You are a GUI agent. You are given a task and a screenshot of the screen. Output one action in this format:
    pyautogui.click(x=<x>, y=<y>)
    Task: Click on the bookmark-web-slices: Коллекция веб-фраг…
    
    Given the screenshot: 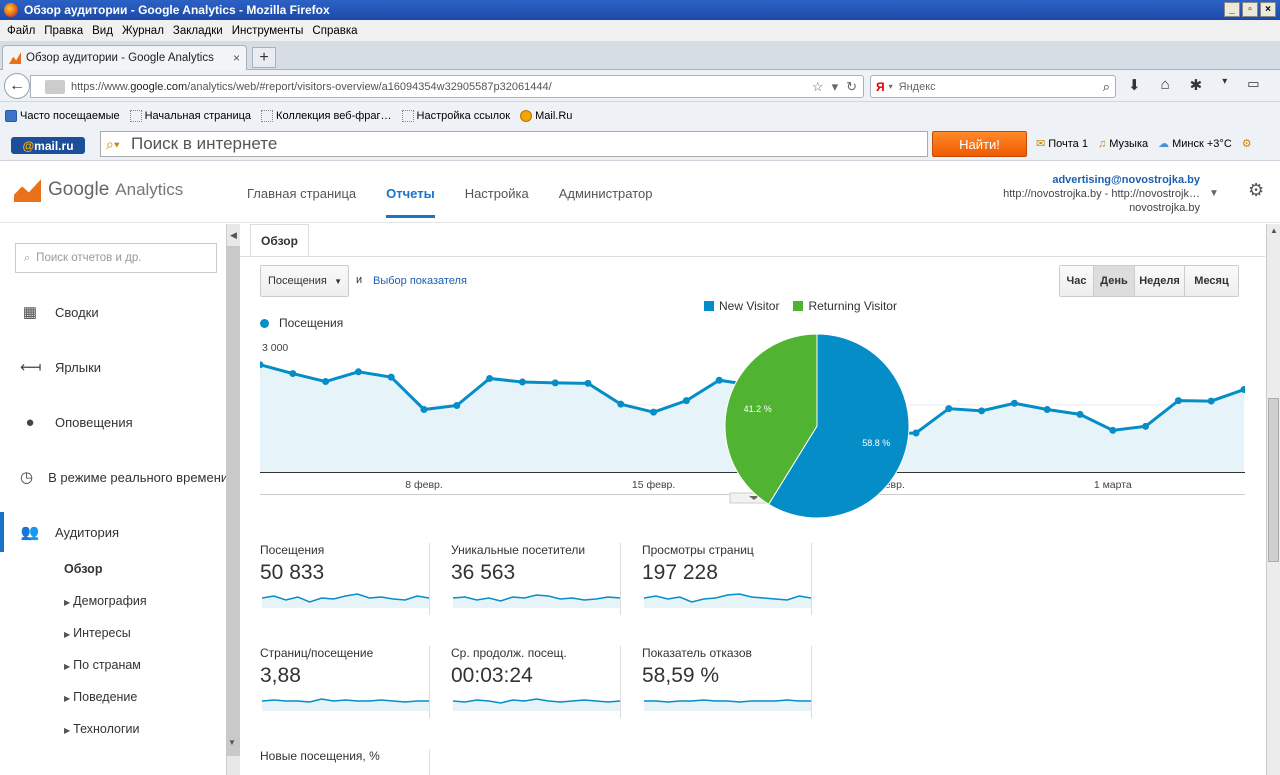 What is the action you would take?
    pyautogui.click(x=326, y=115)
    